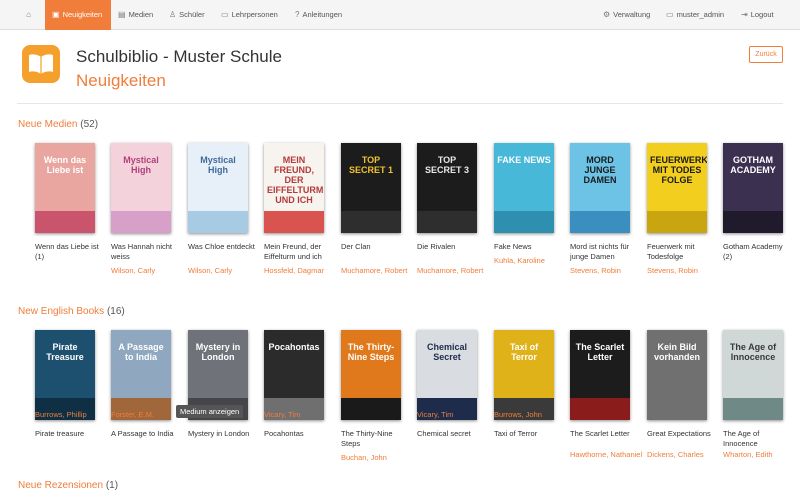  I want to click on book-title: Mein Freund, der Eiffelturm und ich, so click(299, 252).